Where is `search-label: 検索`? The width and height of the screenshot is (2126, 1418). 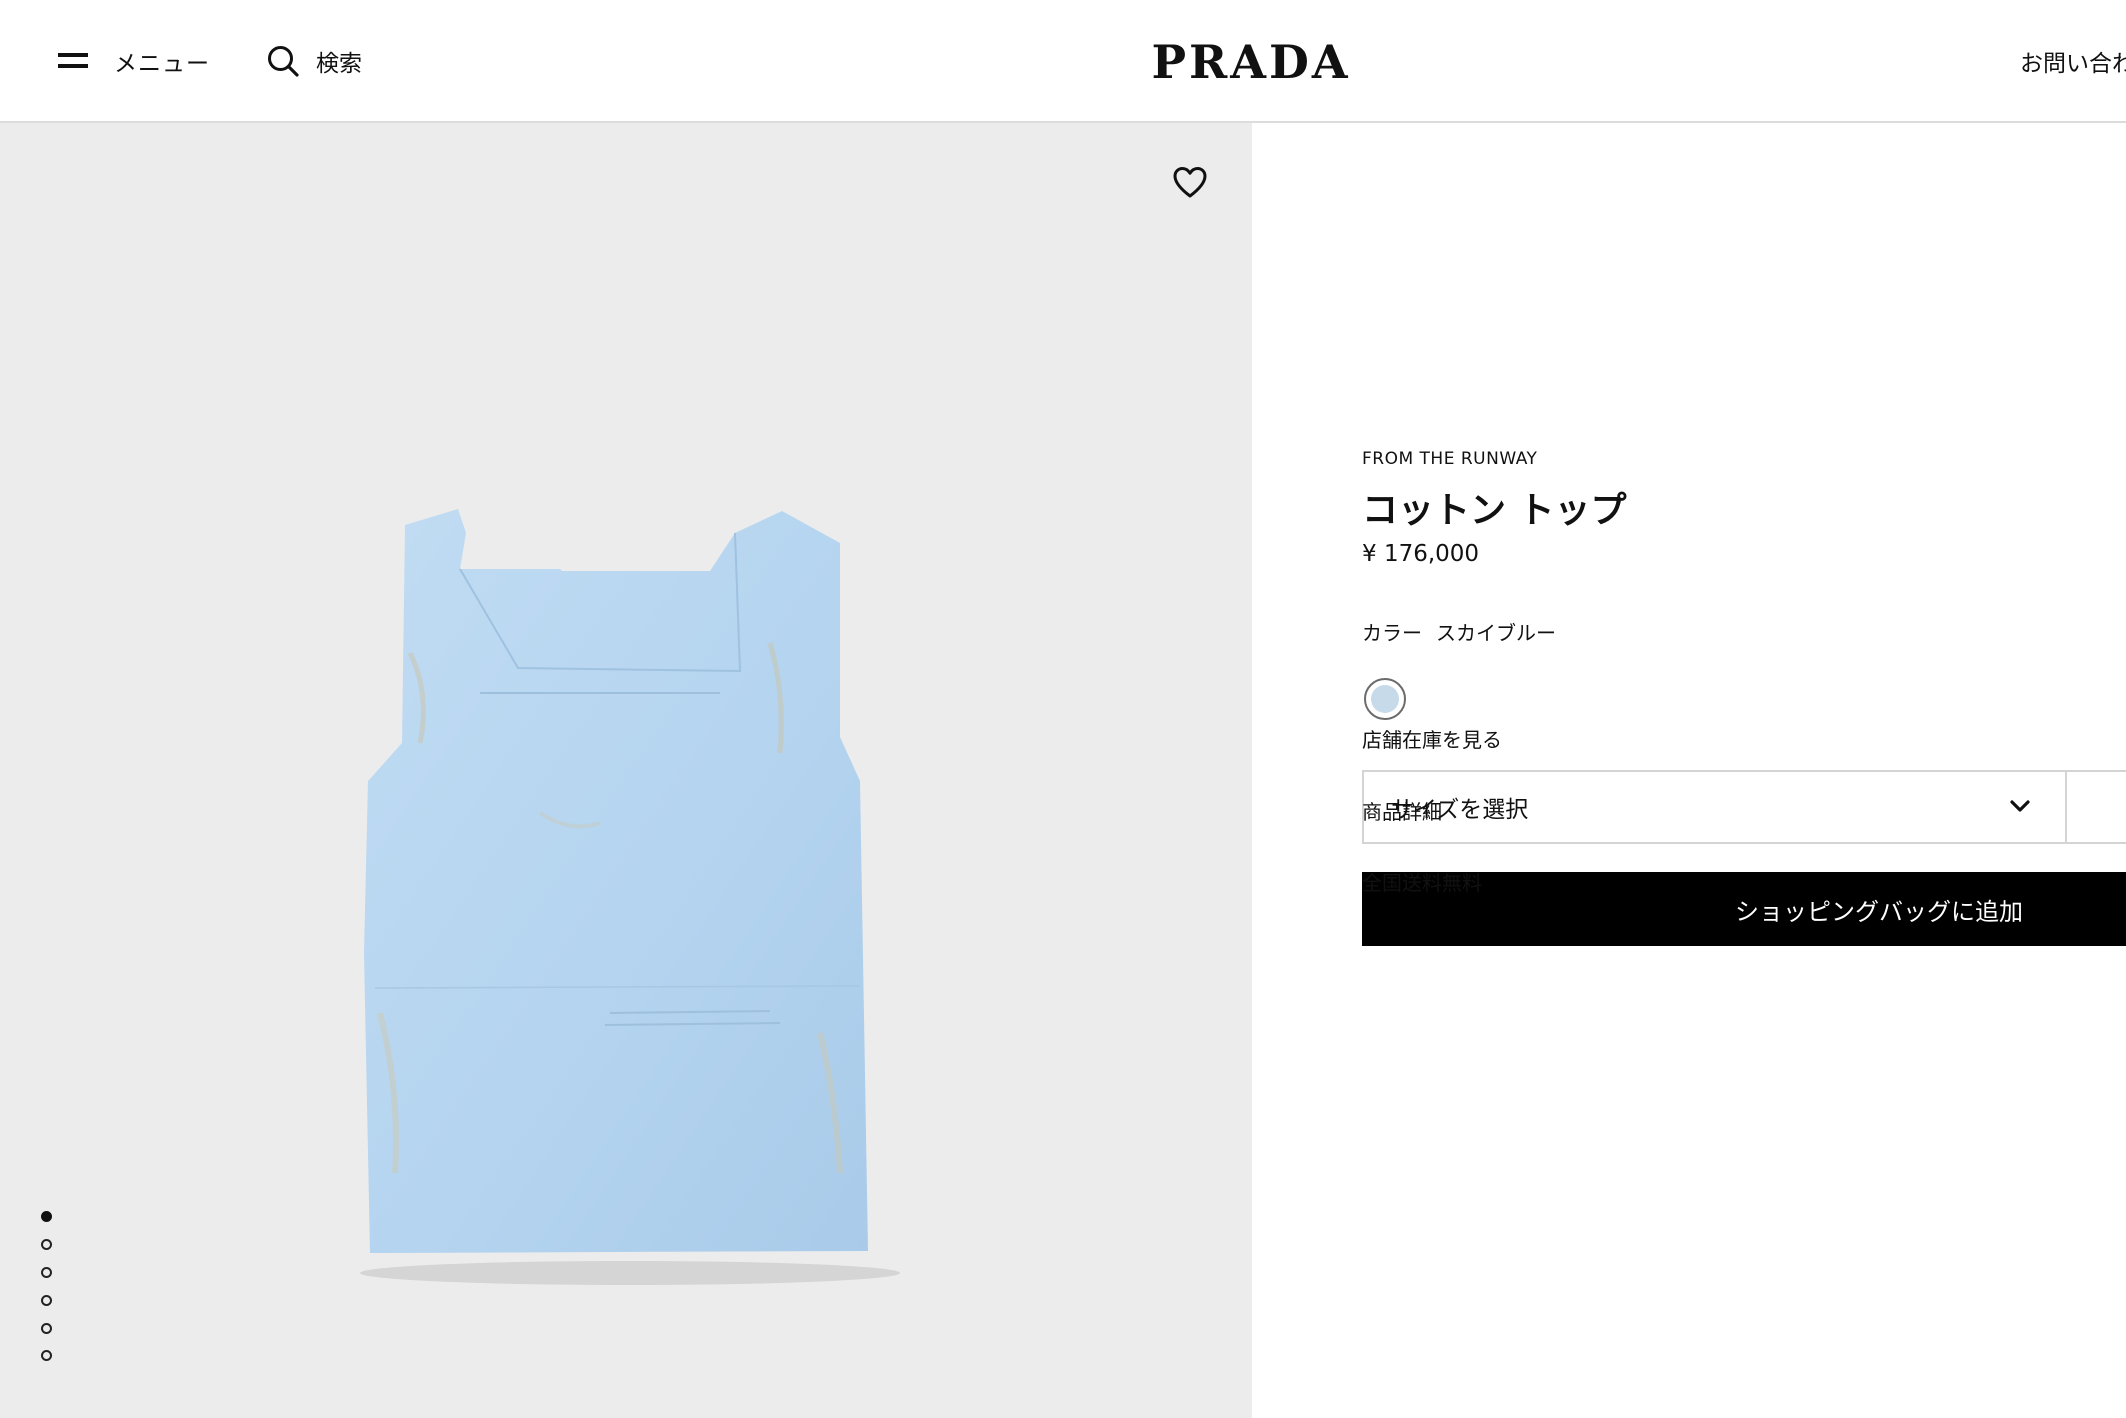
search-label: 検索 is located at coordinates (339, 64).